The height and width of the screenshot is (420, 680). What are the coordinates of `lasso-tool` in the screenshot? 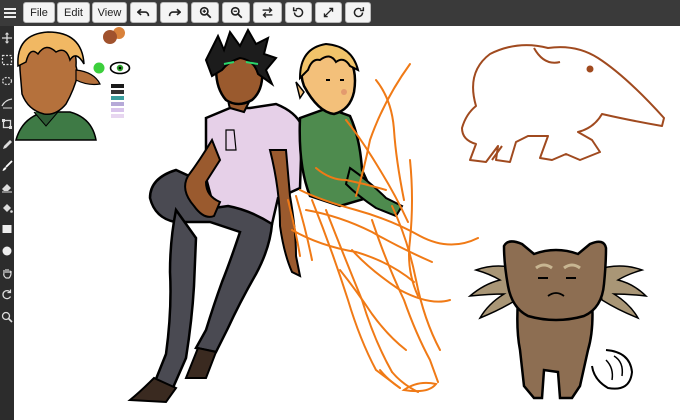 It's located at (7, 81).